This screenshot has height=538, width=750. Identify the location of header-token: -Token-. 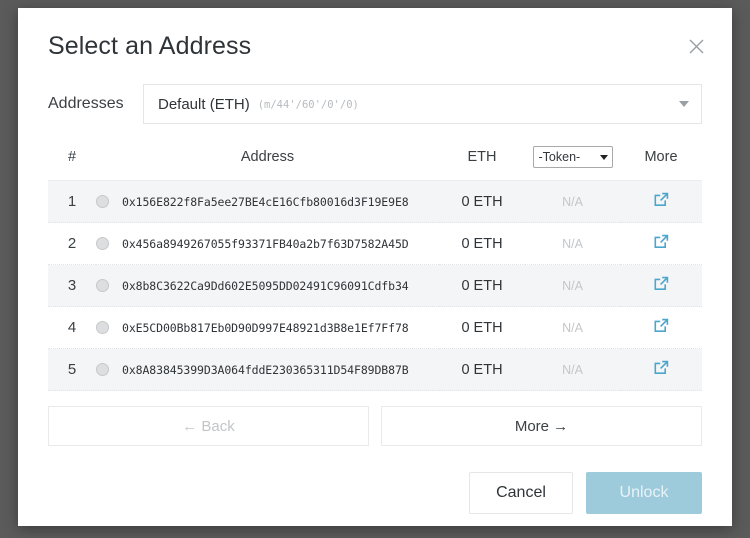
(572, 160).